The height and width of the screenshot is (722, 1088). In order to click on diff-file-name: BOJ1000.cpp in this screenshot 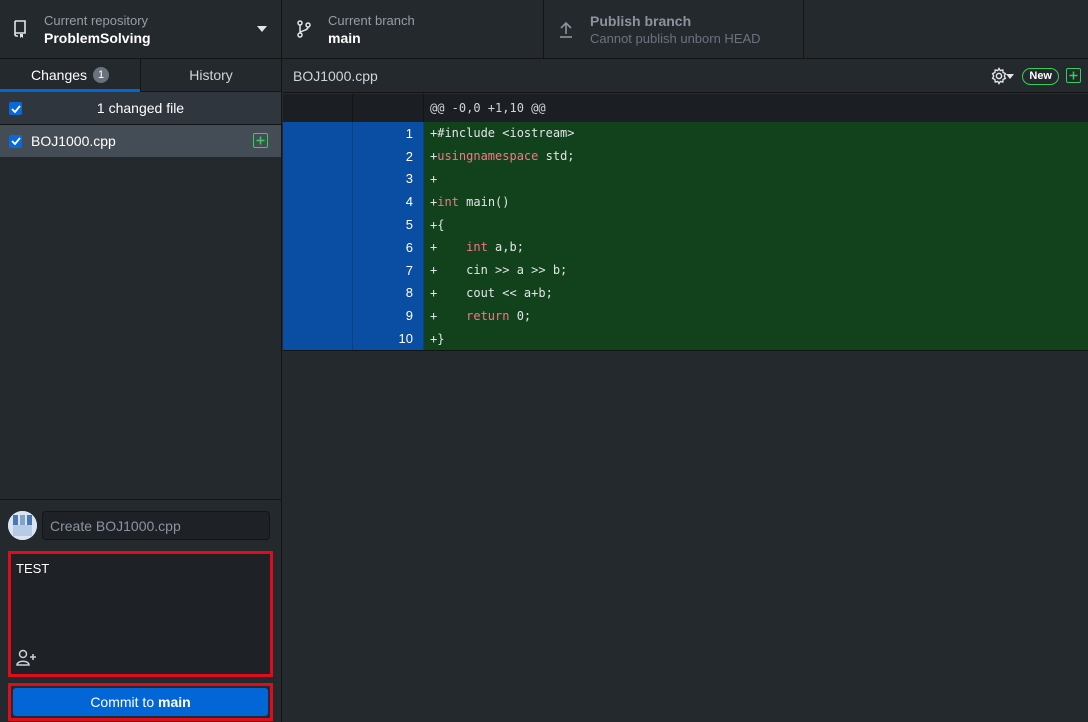, I will do `click(335, 75)`.